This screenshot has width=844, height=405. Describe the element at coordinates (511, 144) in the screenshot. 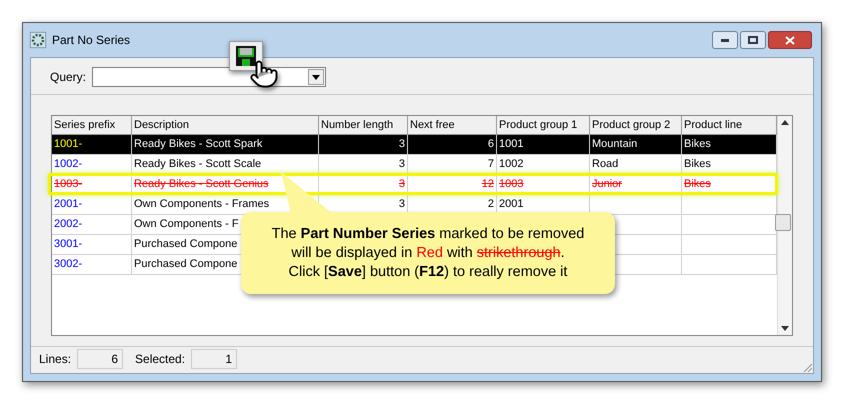

I see `table-cell: 1001` at that location.